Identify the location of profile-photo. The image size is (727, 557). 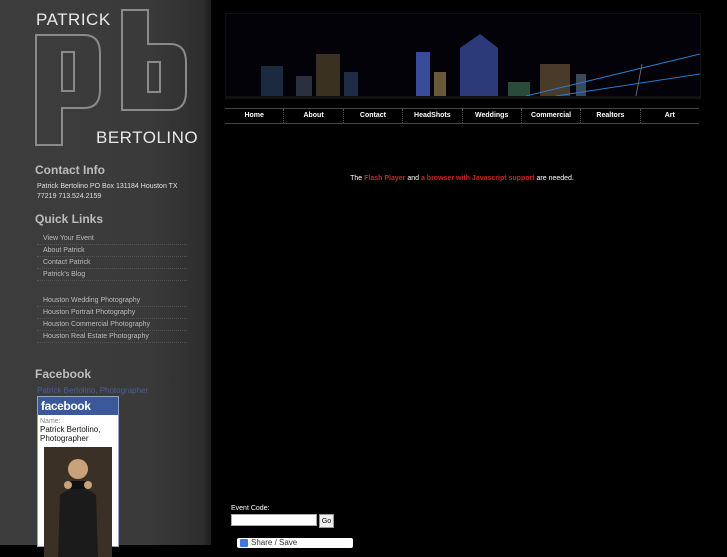
(78, 502).